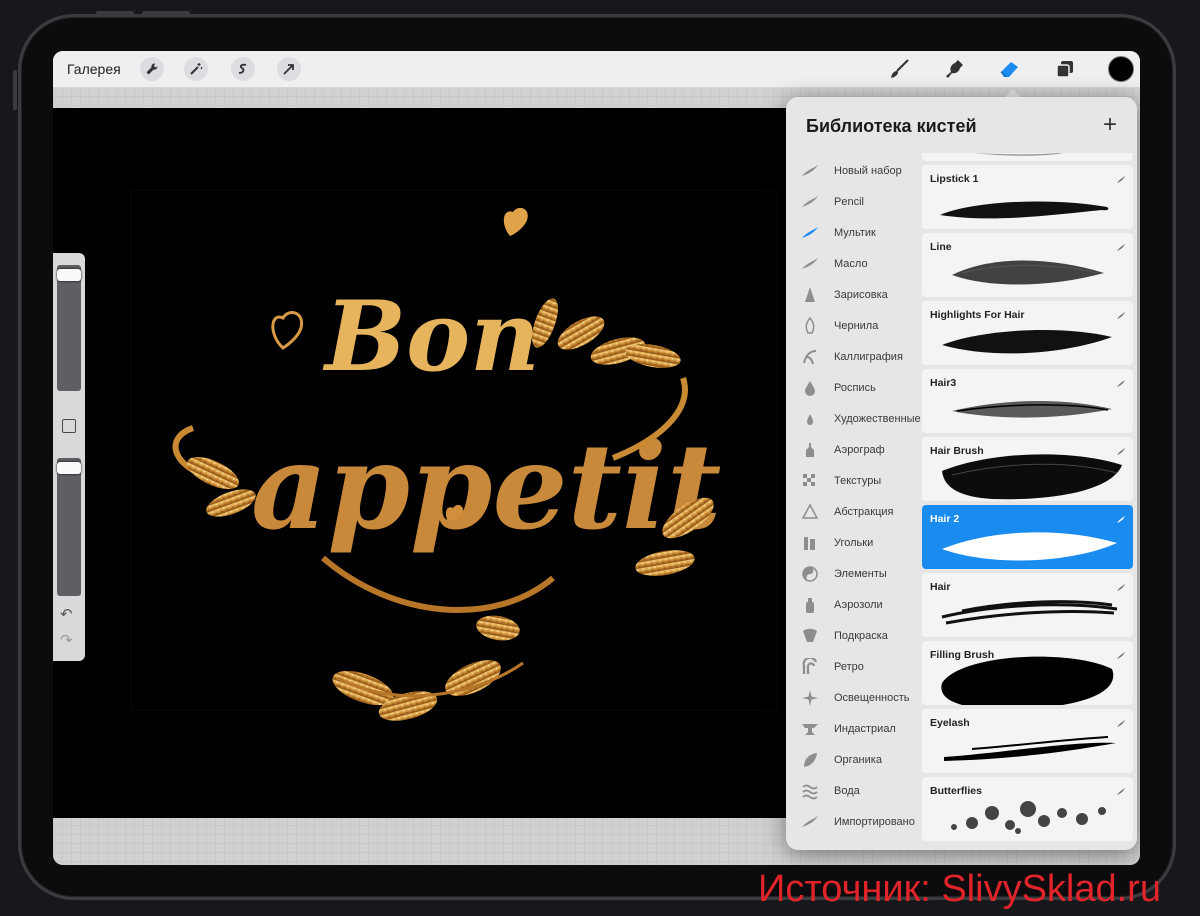 The height and width of the screenshot is (916, 1200). Describe the element at coordinates (69, 457) in the screenshot. I see `left-sidebar: ↶ ↷` at that location.